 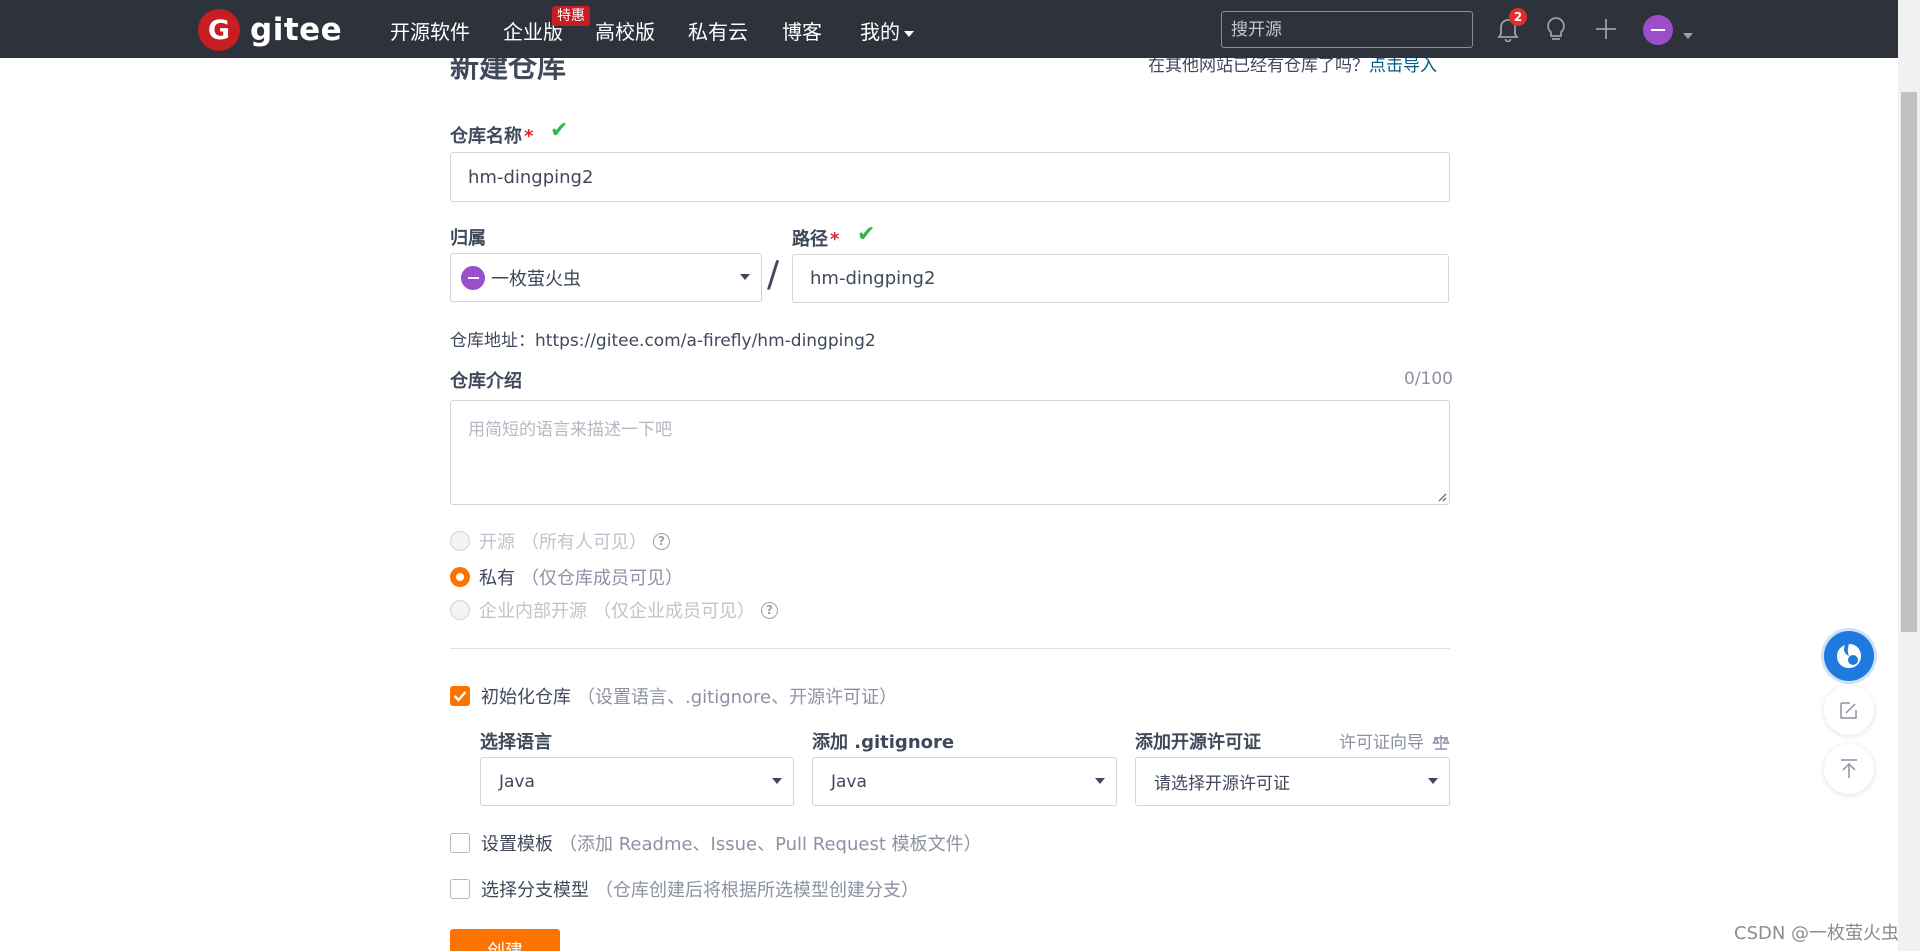 What do you see at coordinates (718, 30) in the screenshot?
I see `nav-private-cloud: 私有云` at bounding box center [718, 30].